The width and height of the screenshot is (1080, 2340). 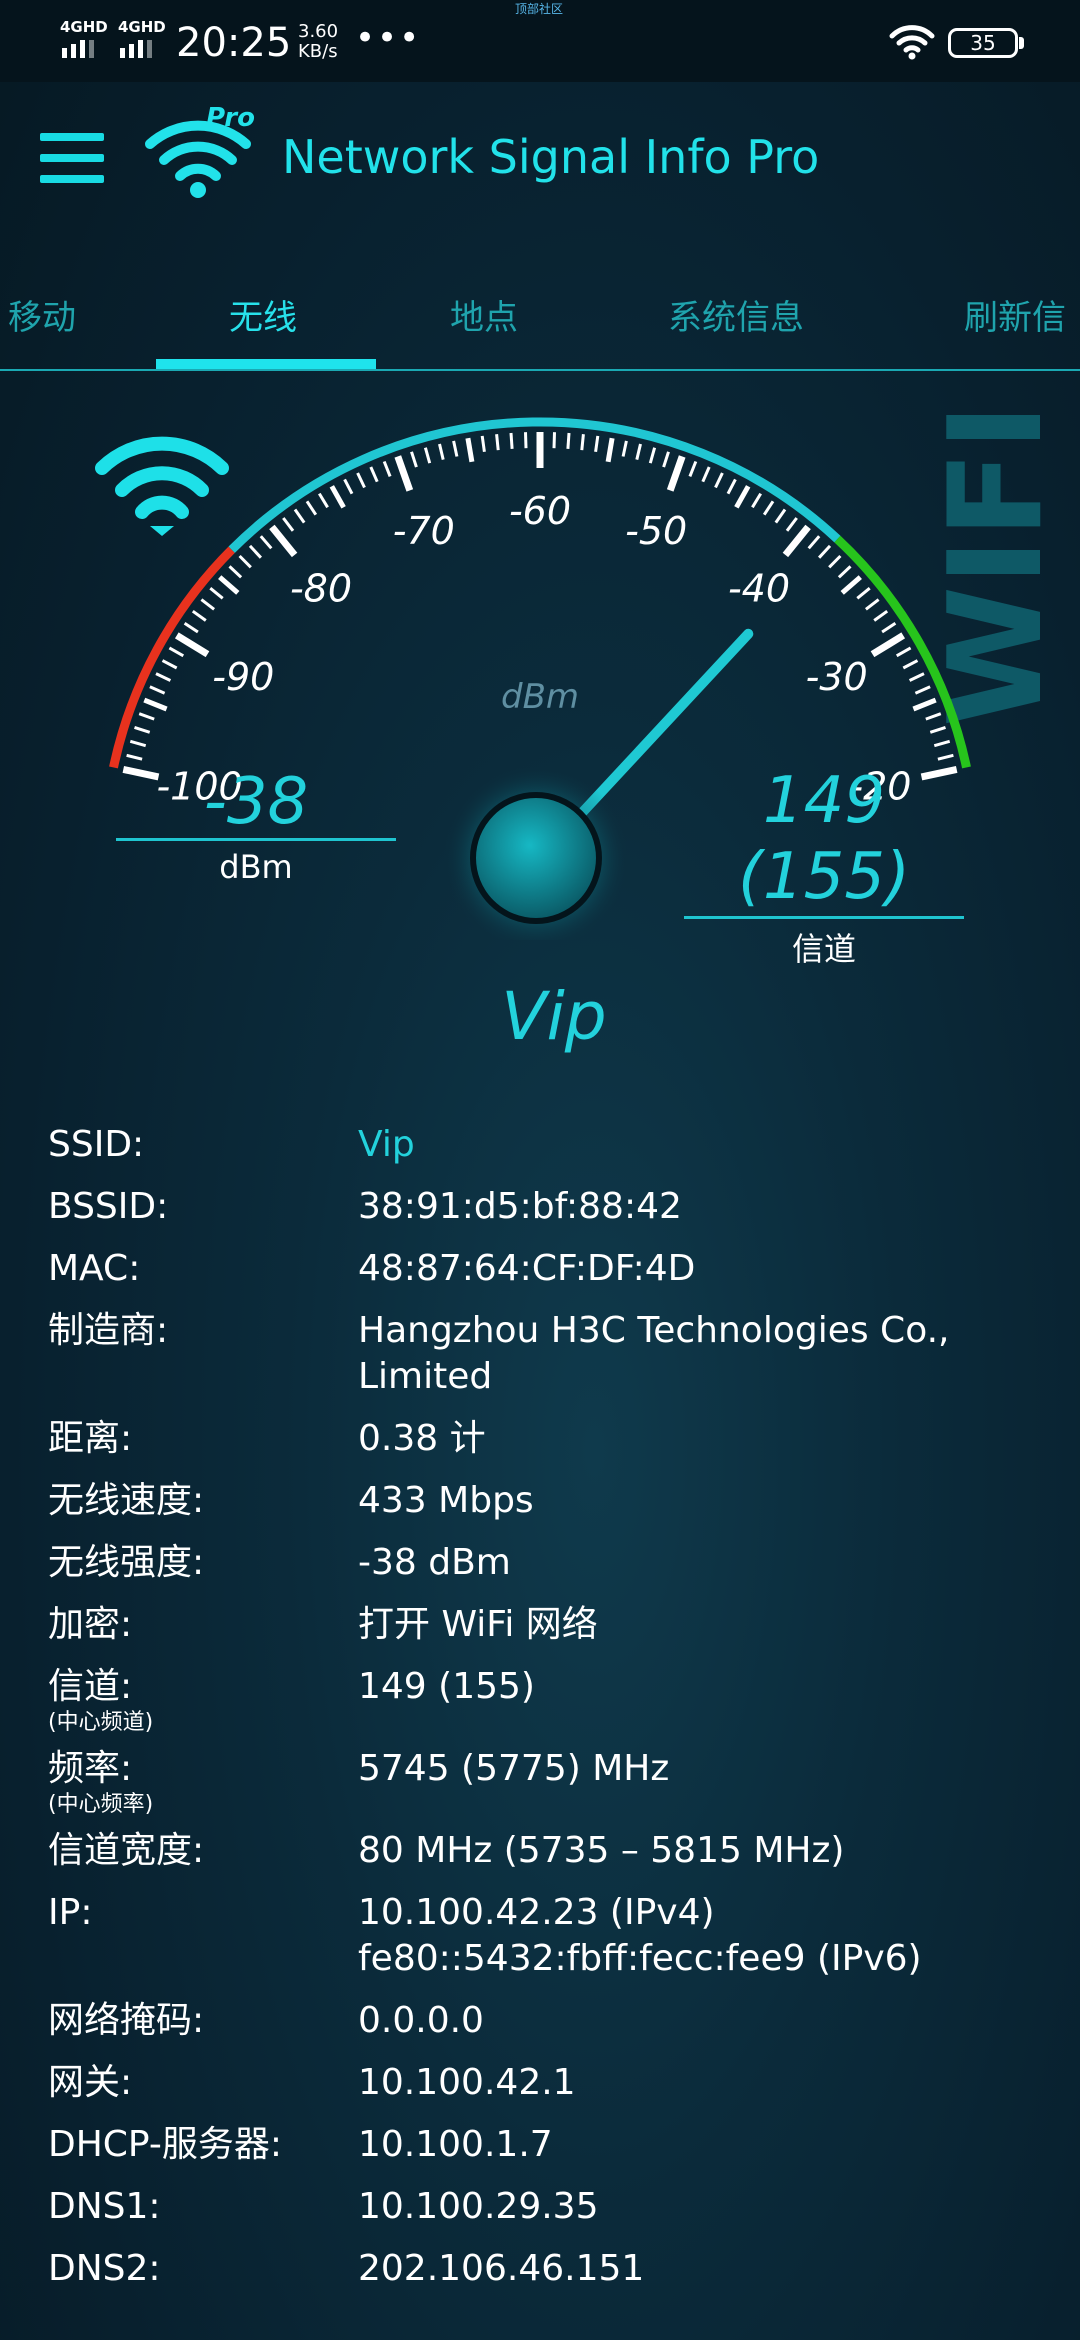 What do you see at coordinates (421, 2020) in the screenshot?
I see `info-value-text: 0.0.0.0` at bounding box center [421, 2020].